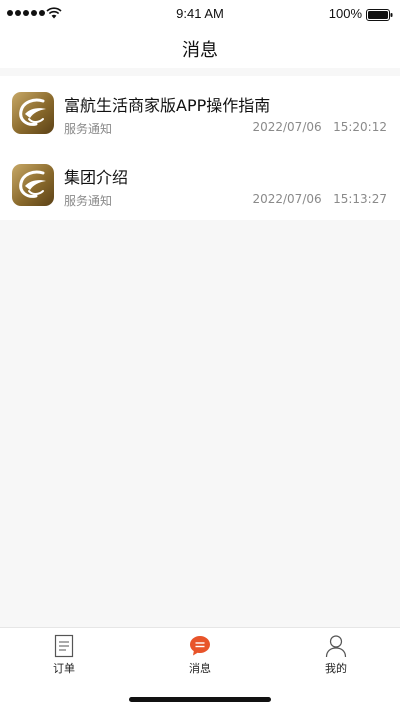  I want to click on orders-icon, so click(64, 646).